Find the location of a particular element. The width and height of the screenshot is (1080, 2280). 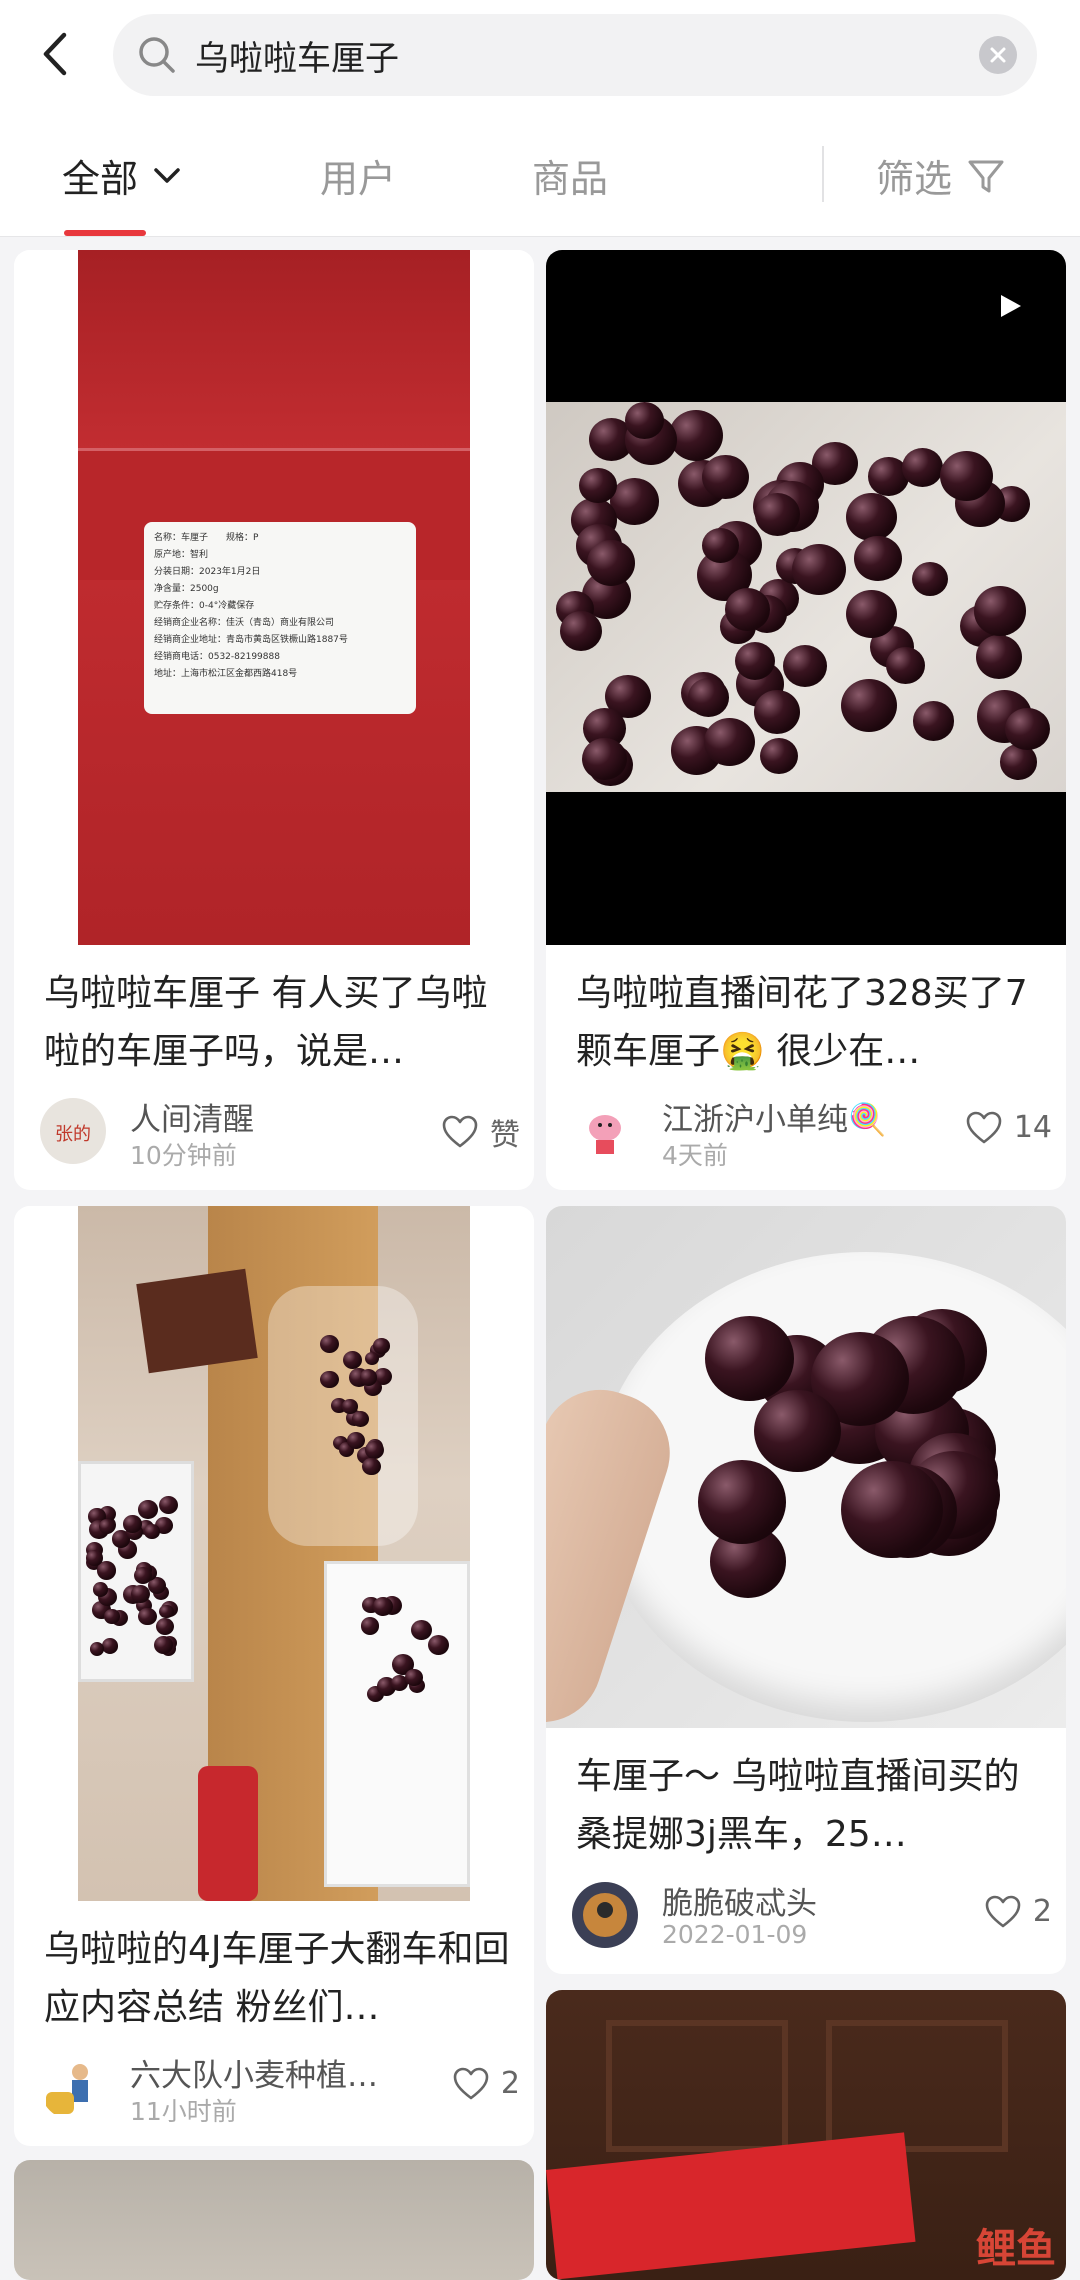

filter-button: 筛选 is located at coordinates (941, 175).